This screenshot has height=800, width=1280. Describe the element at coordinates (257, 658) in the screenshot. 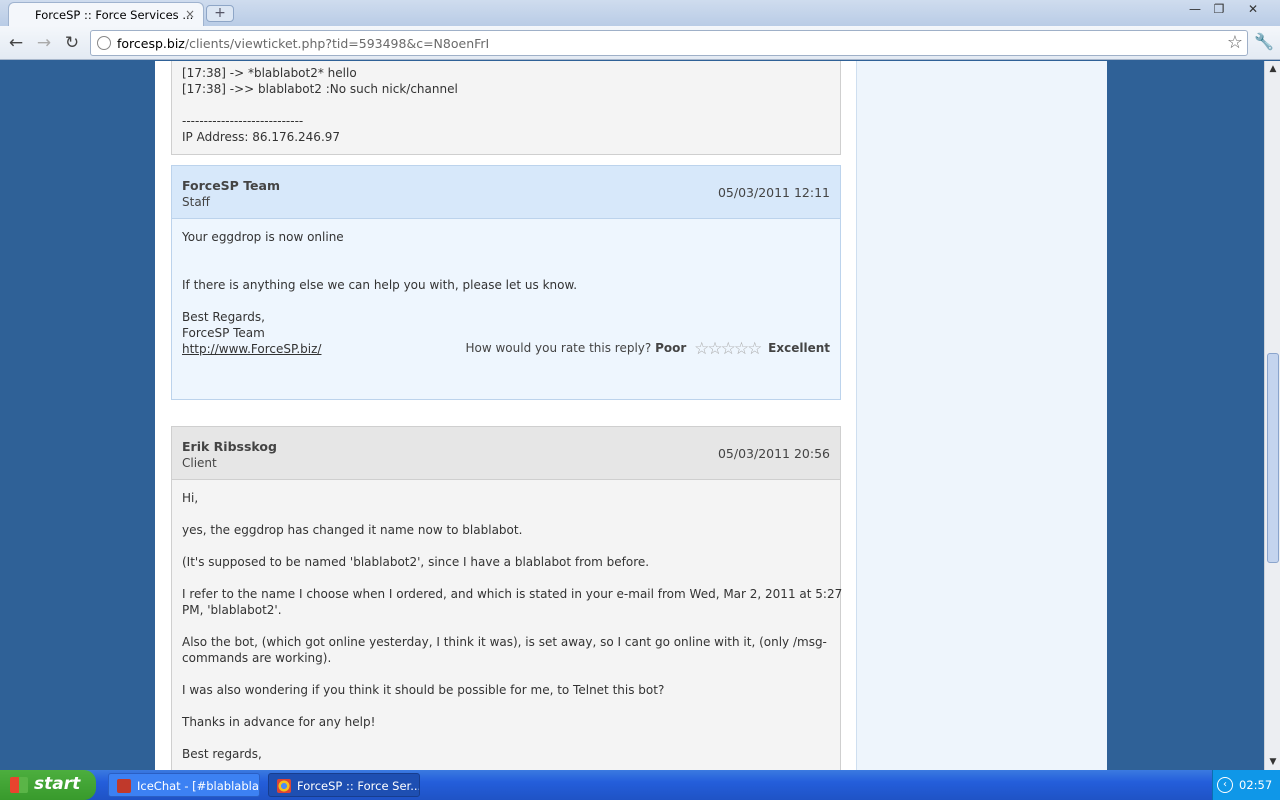

I see `message-line: commands are working).` at that location.